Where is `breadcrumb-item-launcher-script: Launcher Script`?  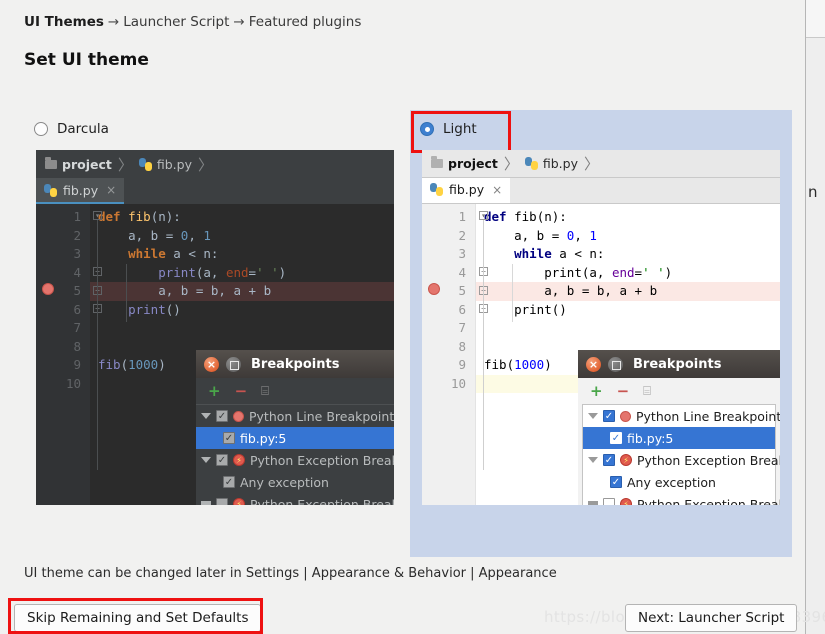 breadcrumb-item-launcher-script: Launcher Script is located at coordinates (176, 22).